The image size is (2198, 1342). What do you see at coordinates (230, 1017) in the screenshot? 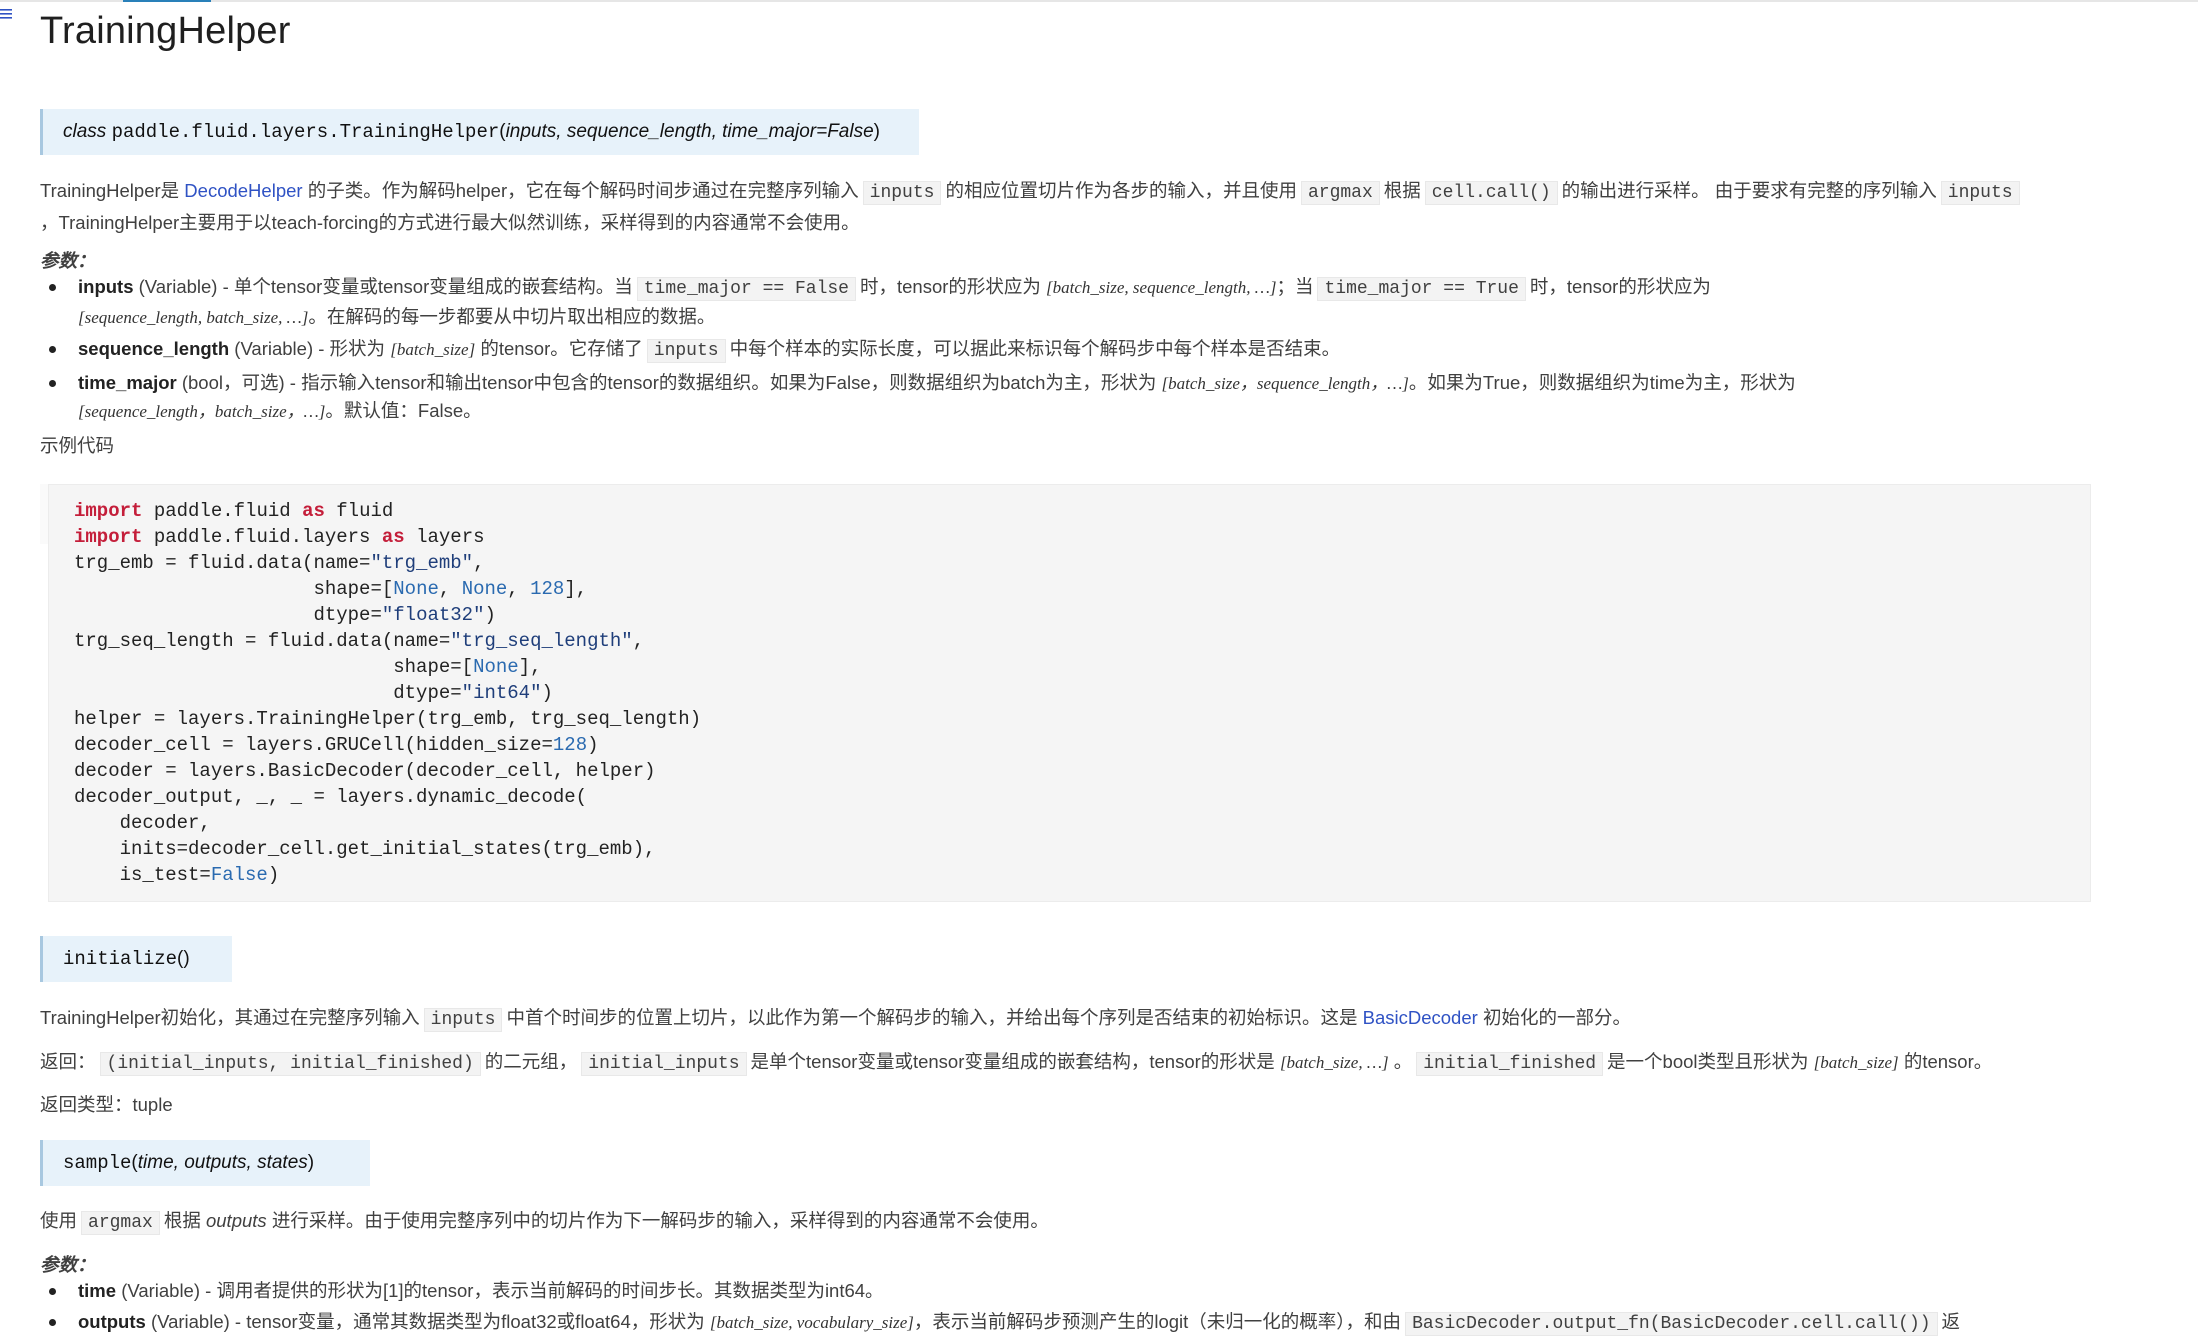
I see `desc-text: TrainingHelper初始化，其通过在完整序列输入` at bounding box center [230, 1017].